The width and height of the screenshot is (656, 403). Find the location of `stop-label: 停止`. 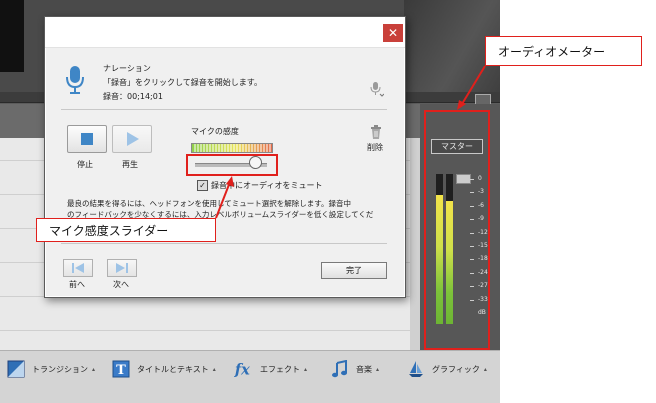

stop-label: 停止 is located at coordinates (85, 164).